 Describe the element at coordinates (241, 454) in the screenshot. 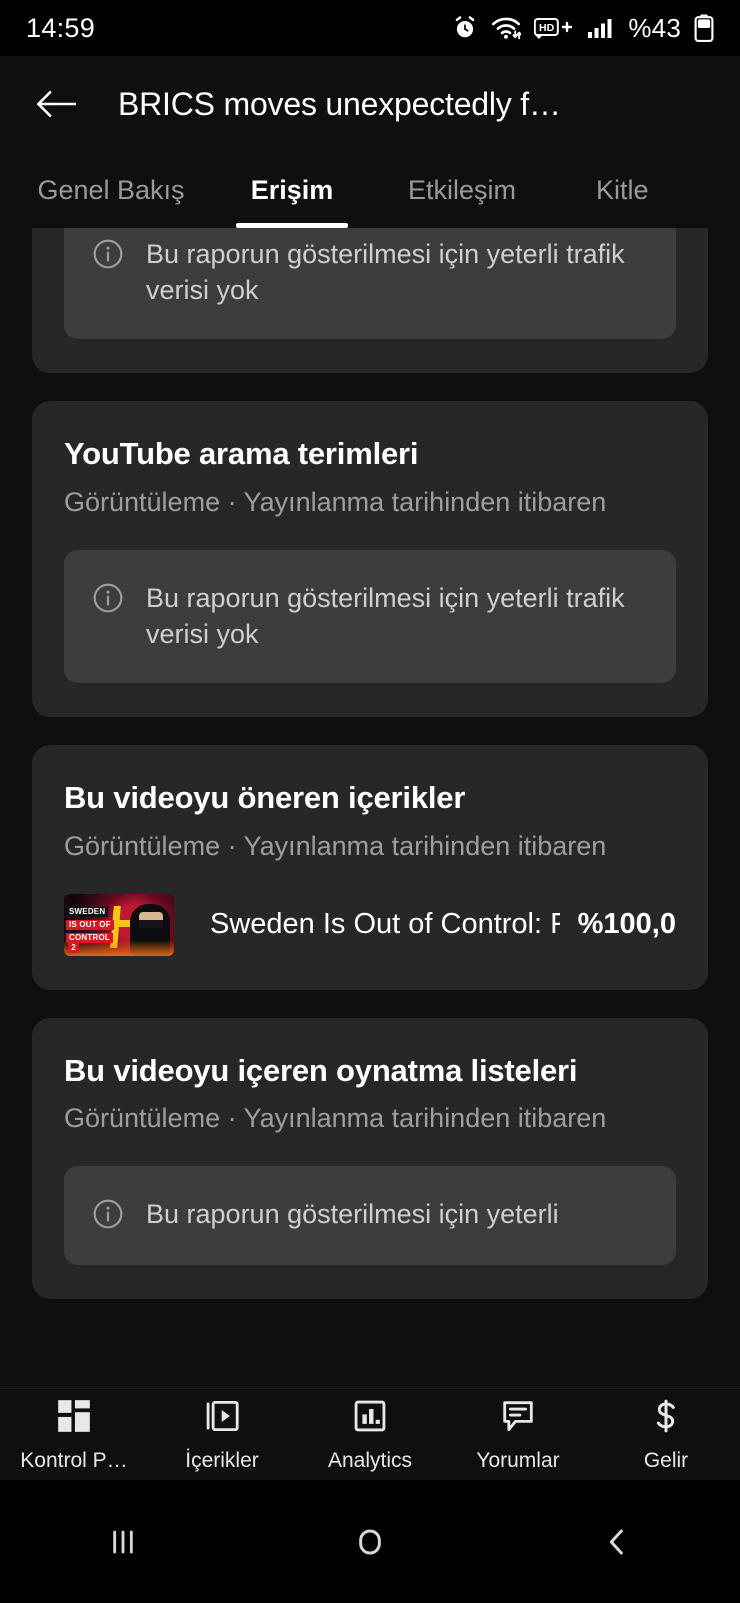

I see `card-title: YouTube arama terimleri` at that location.